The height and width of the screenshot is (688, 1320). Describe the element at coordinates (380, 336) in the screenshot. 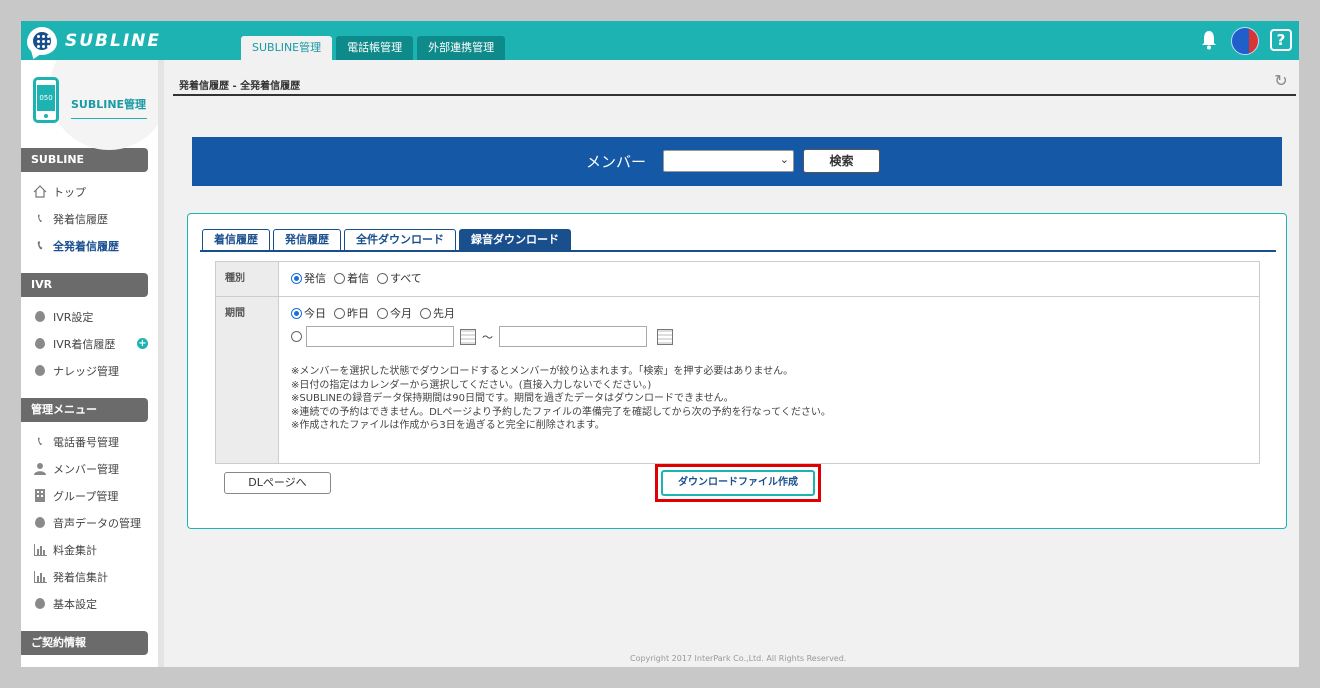

I see `date-from-input` at that location.